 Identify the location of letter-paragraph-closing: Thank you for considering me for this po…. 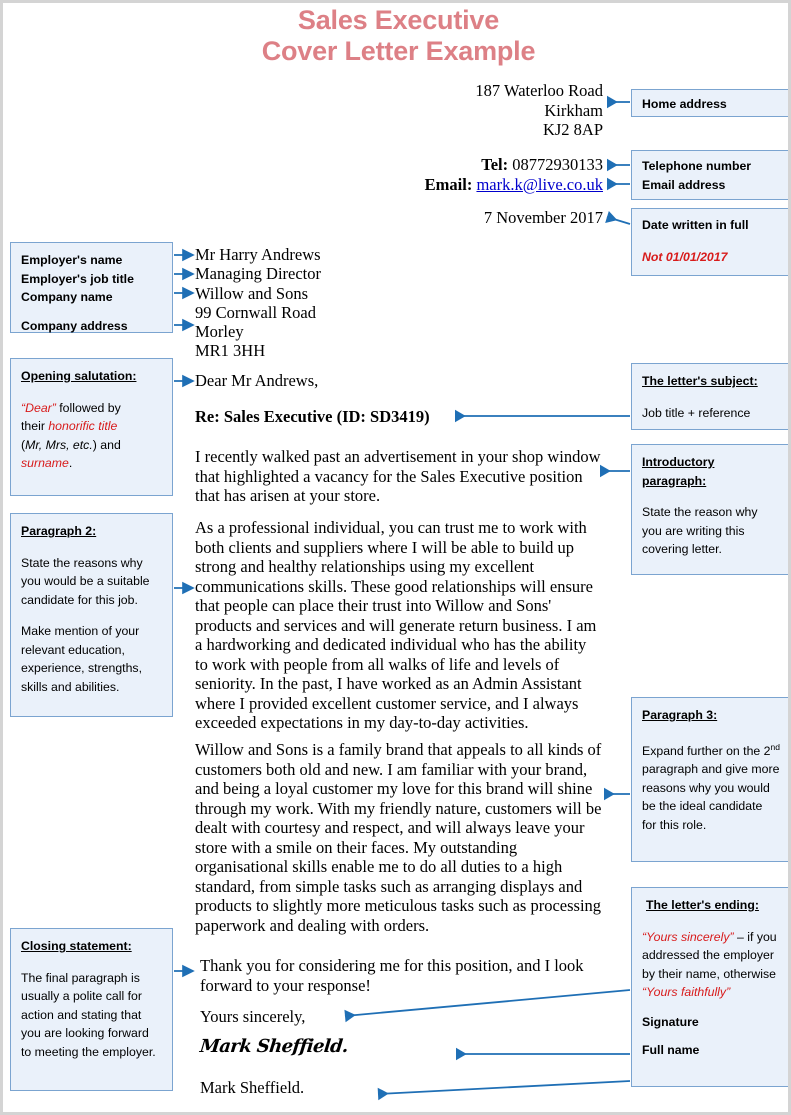
(392, 975).